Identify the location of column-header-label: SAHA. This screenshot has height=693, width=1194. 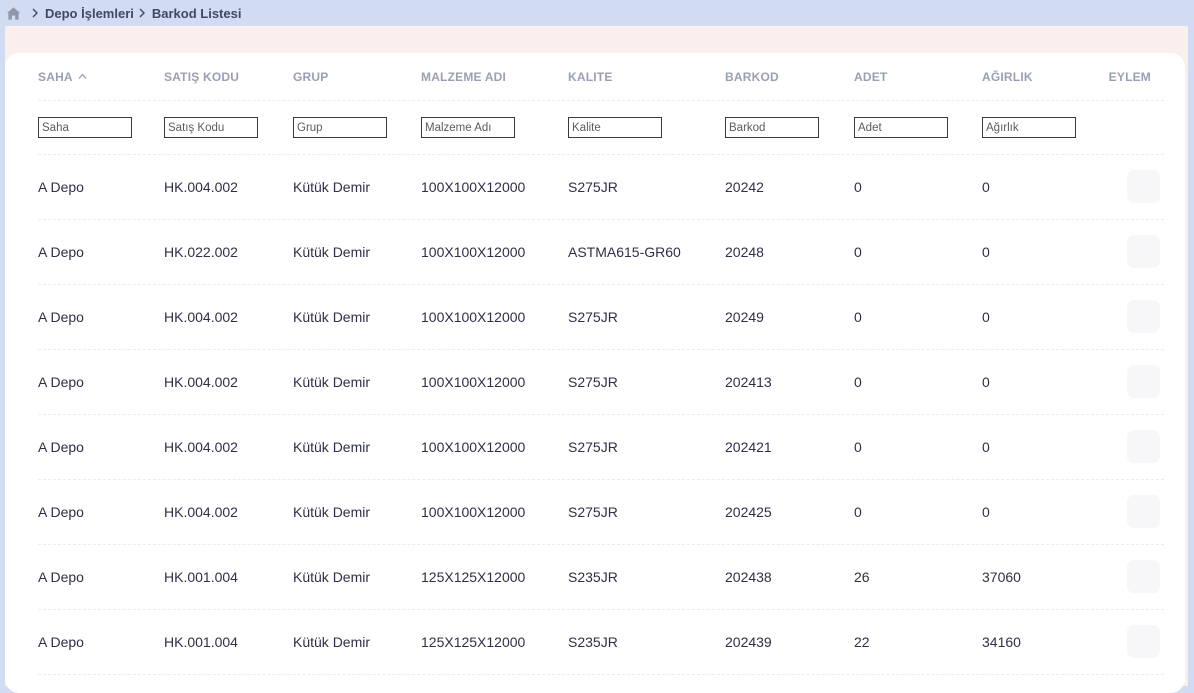
(55, 76).